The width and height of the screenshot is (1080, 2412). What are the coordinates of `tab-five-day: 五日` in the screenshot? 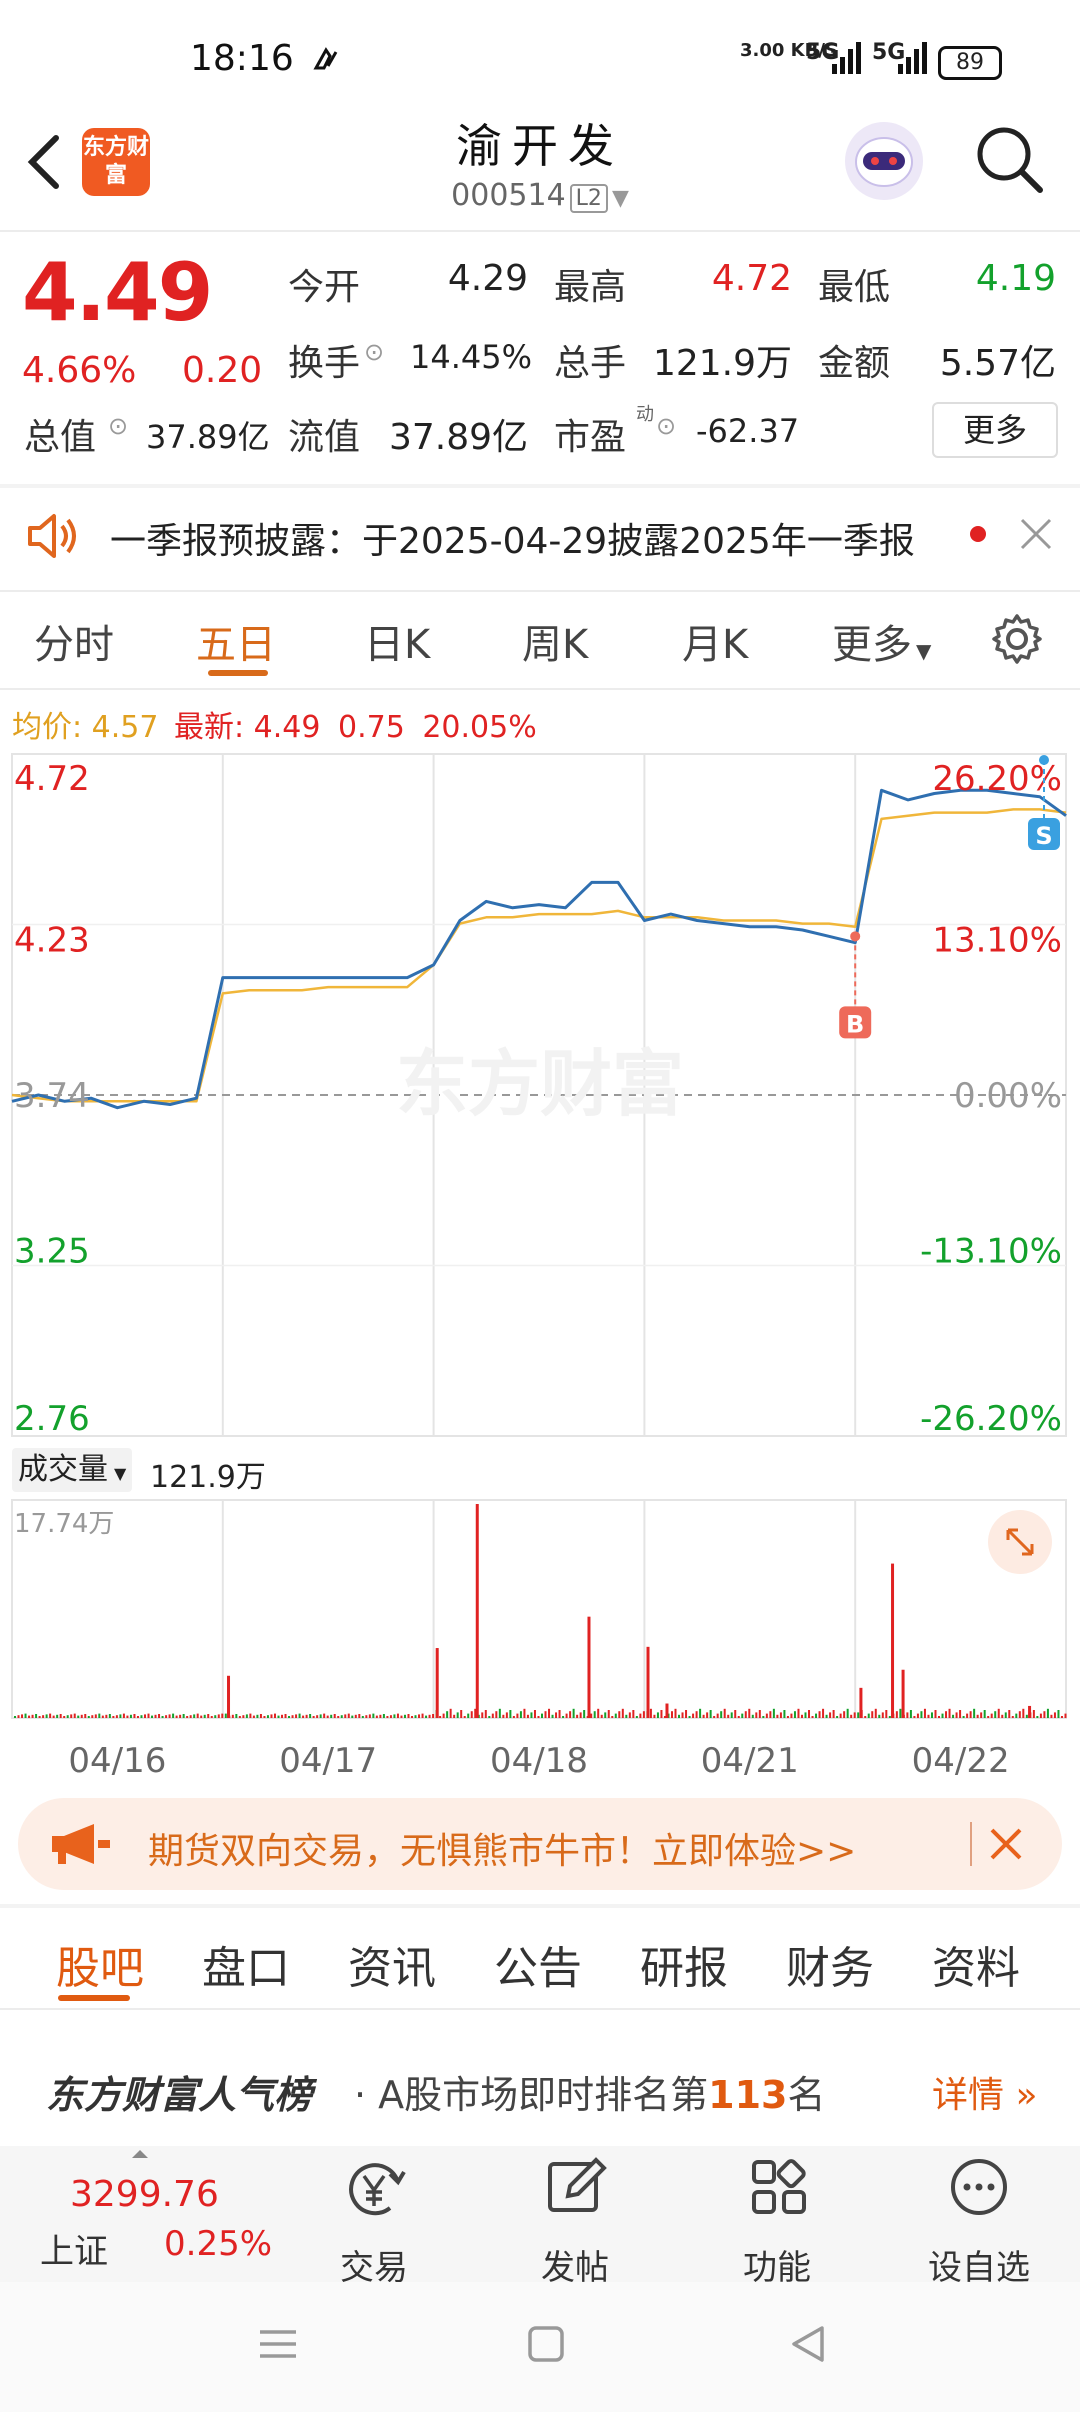 It's located at (236, 641).